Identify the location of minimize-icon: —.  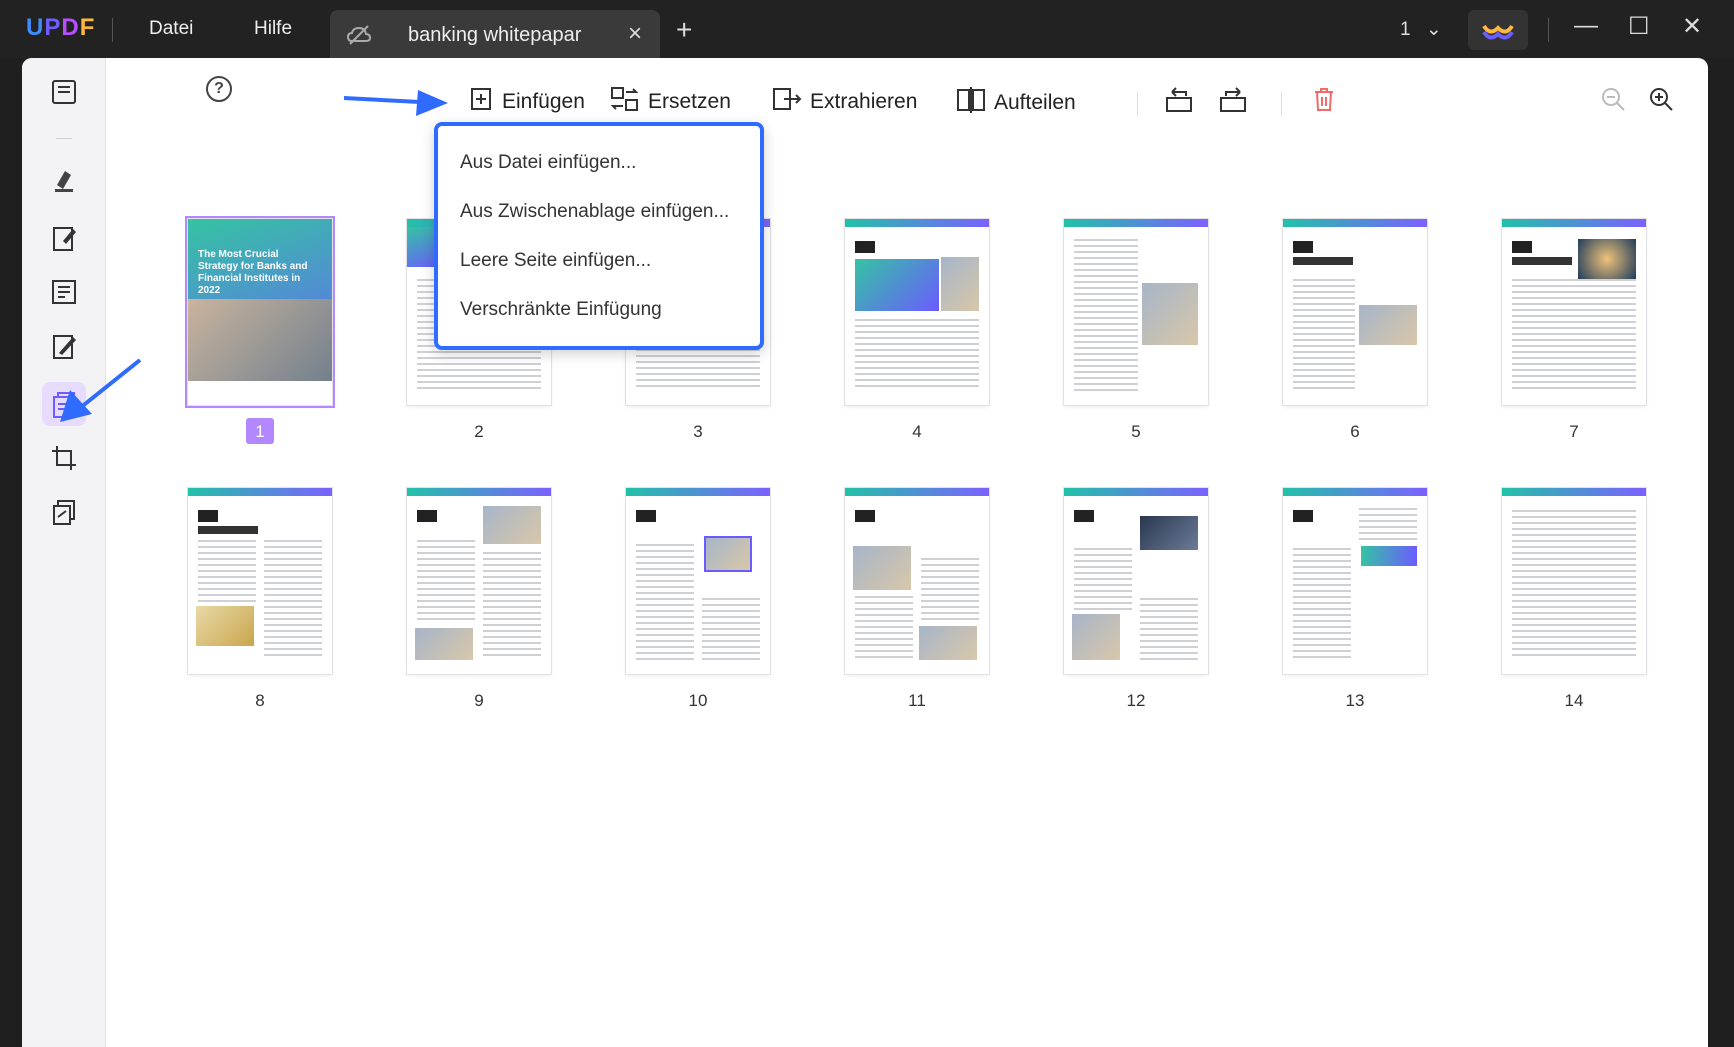
(1586, 26).